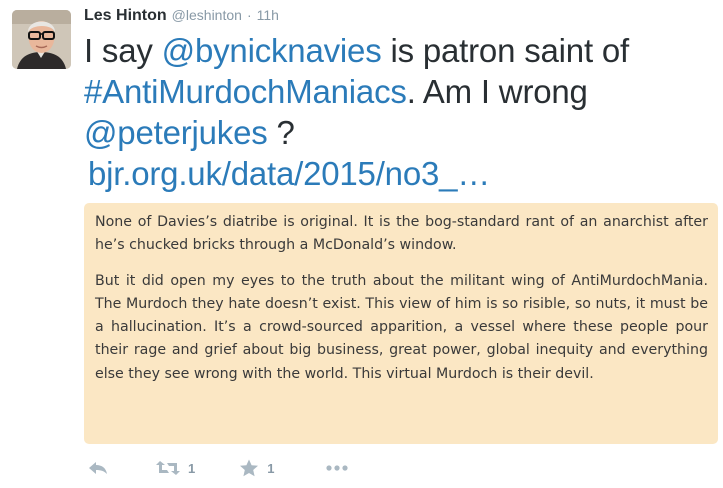  What do you see at coordinates (245, 91) in the screenshot?
I see `hashtag-link: #AntiMurdochManiacs` at bounding box center [245, 91].